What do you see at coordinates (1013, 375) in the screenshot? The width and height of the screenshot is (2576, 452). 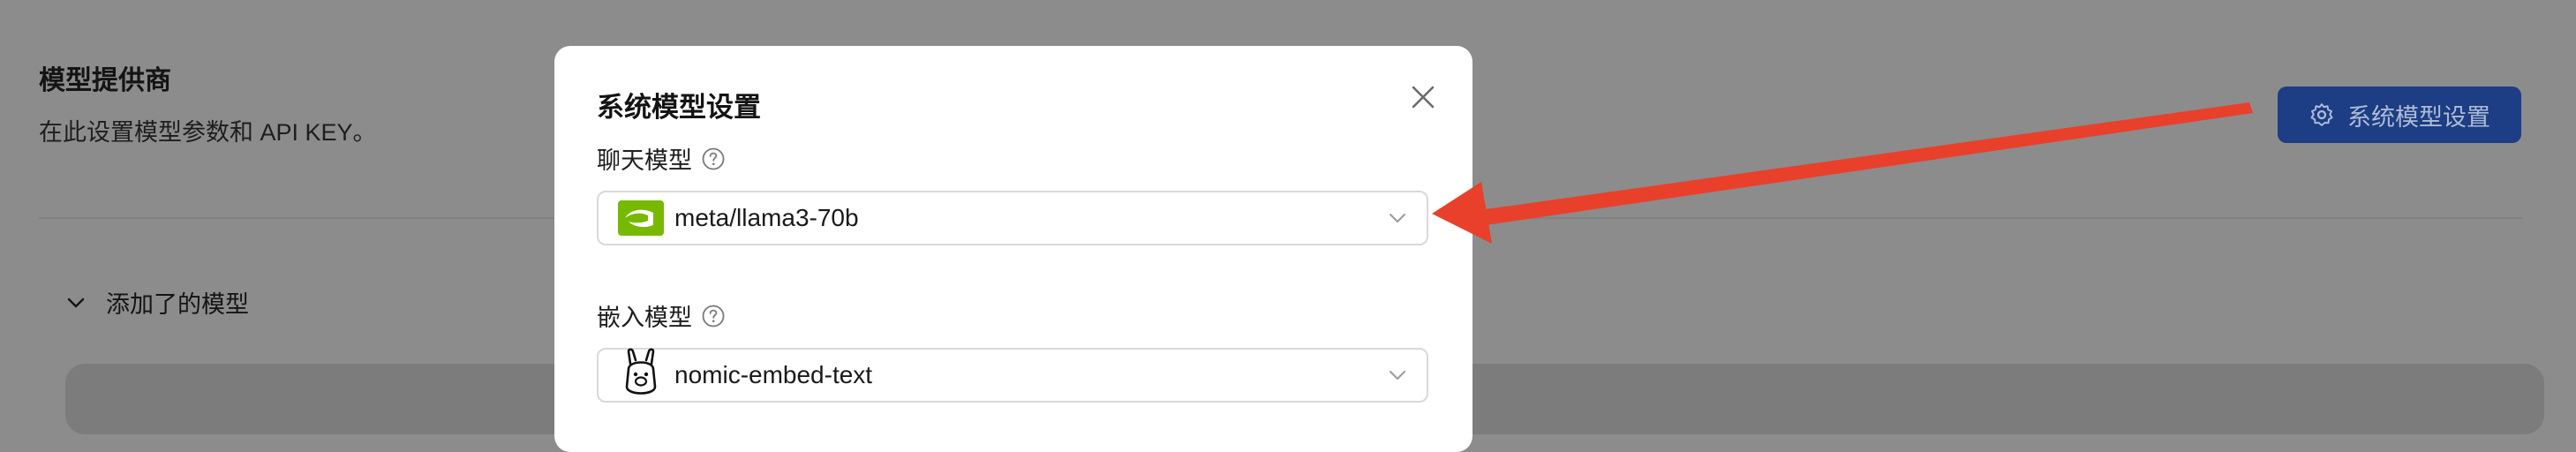 I see `embedding-model-select: nomic-embed-text` at bounding box center [1013, 375].